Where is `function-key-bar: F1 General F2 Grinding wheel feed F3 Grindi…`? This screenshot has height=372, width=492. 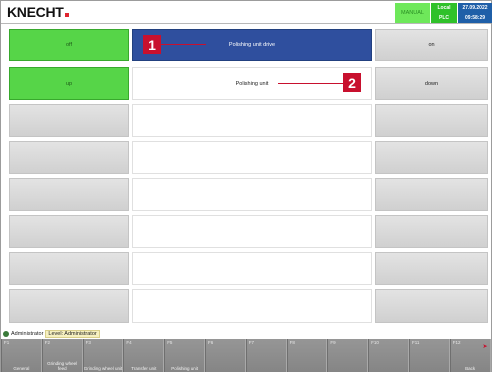 function-key-bar: F1 General F2 Grinding wheel feed F3 Grindi… is located at coordinates (246, 355).